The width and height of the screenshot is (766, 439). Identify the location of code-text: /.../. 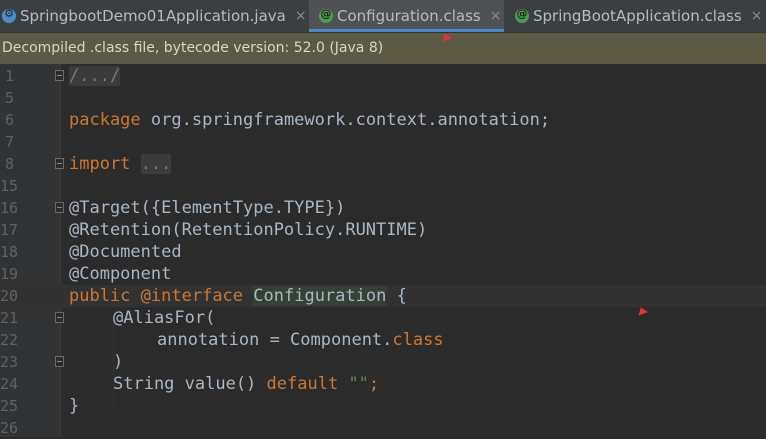
(95, 76).